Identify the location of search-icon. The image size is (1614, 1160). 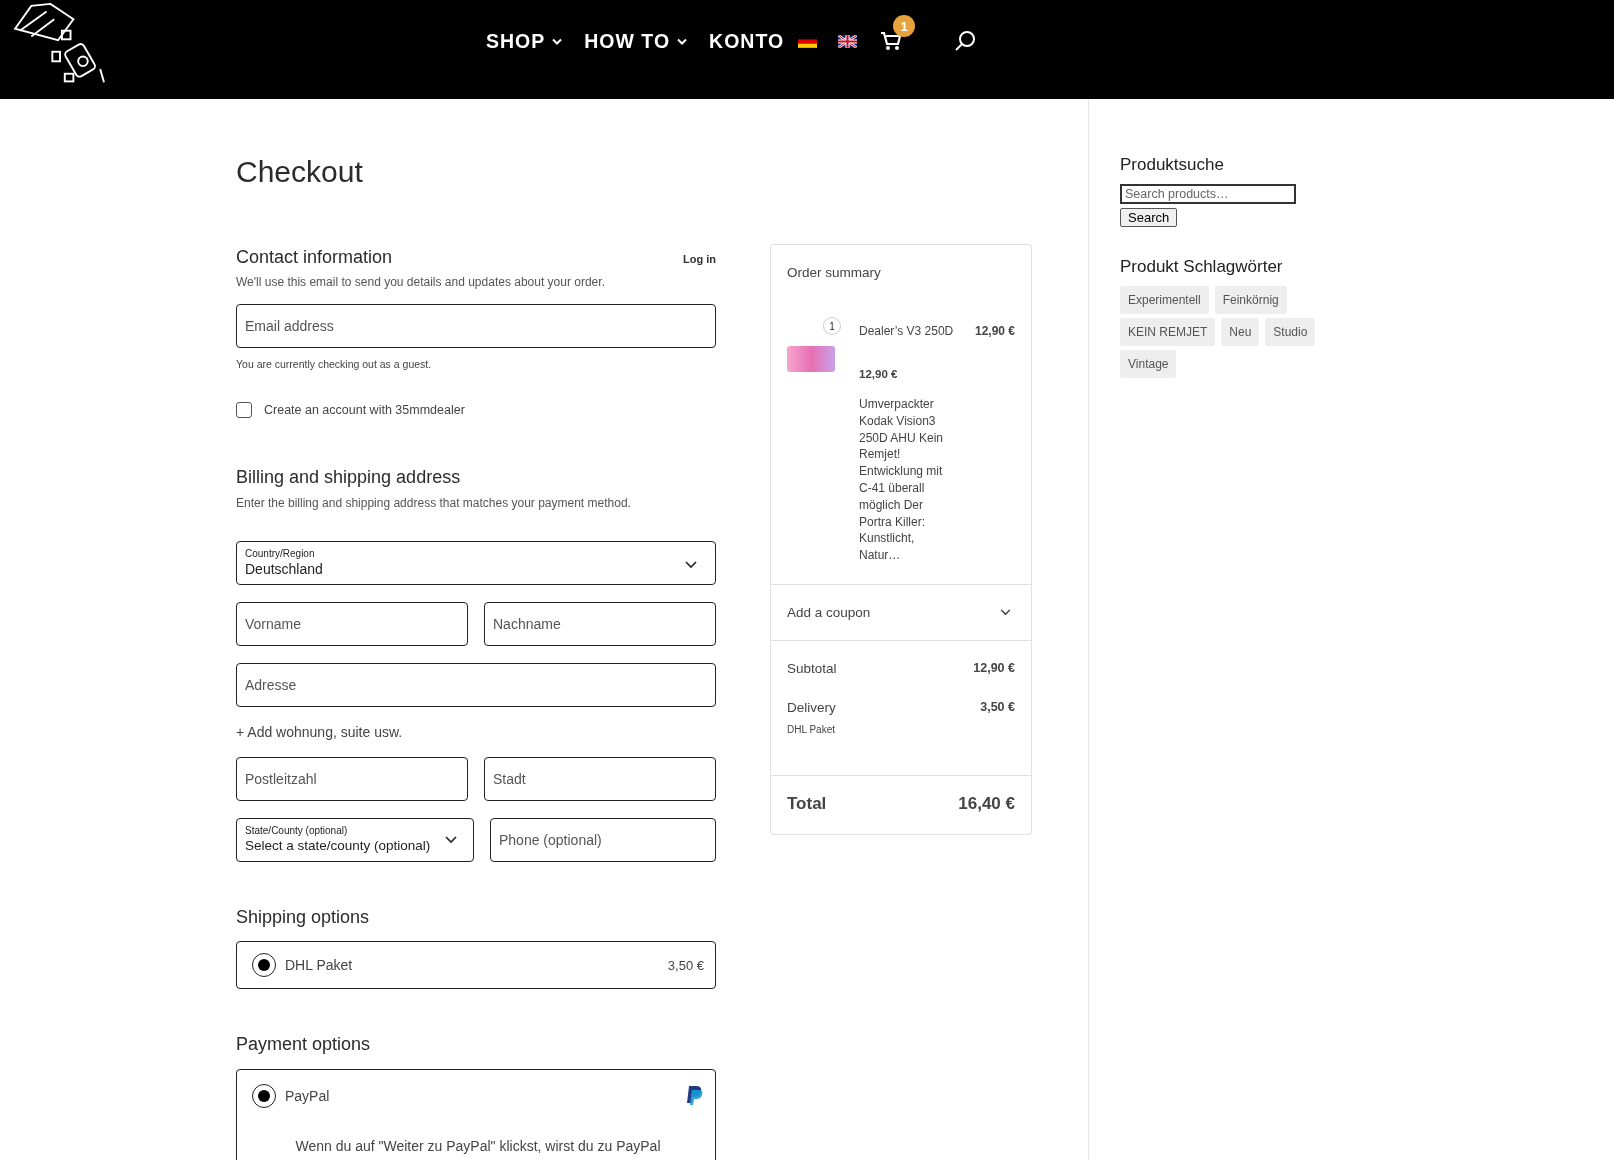
(965, 41).